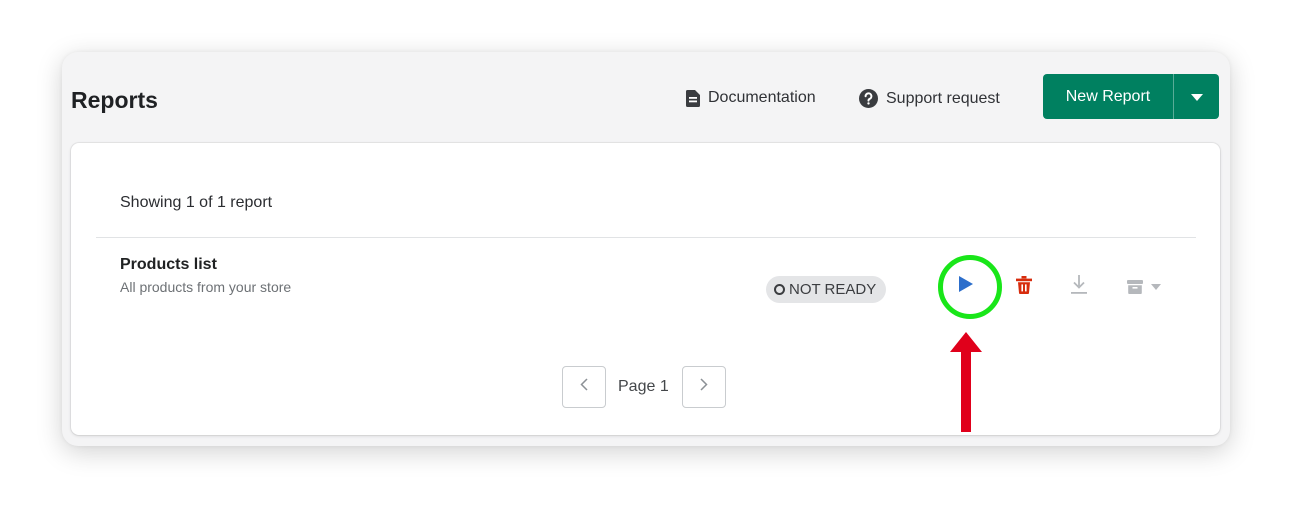 The width and height of the screenshot is (1292, 518). I want to click on trash-icon, so click(1024, 287).